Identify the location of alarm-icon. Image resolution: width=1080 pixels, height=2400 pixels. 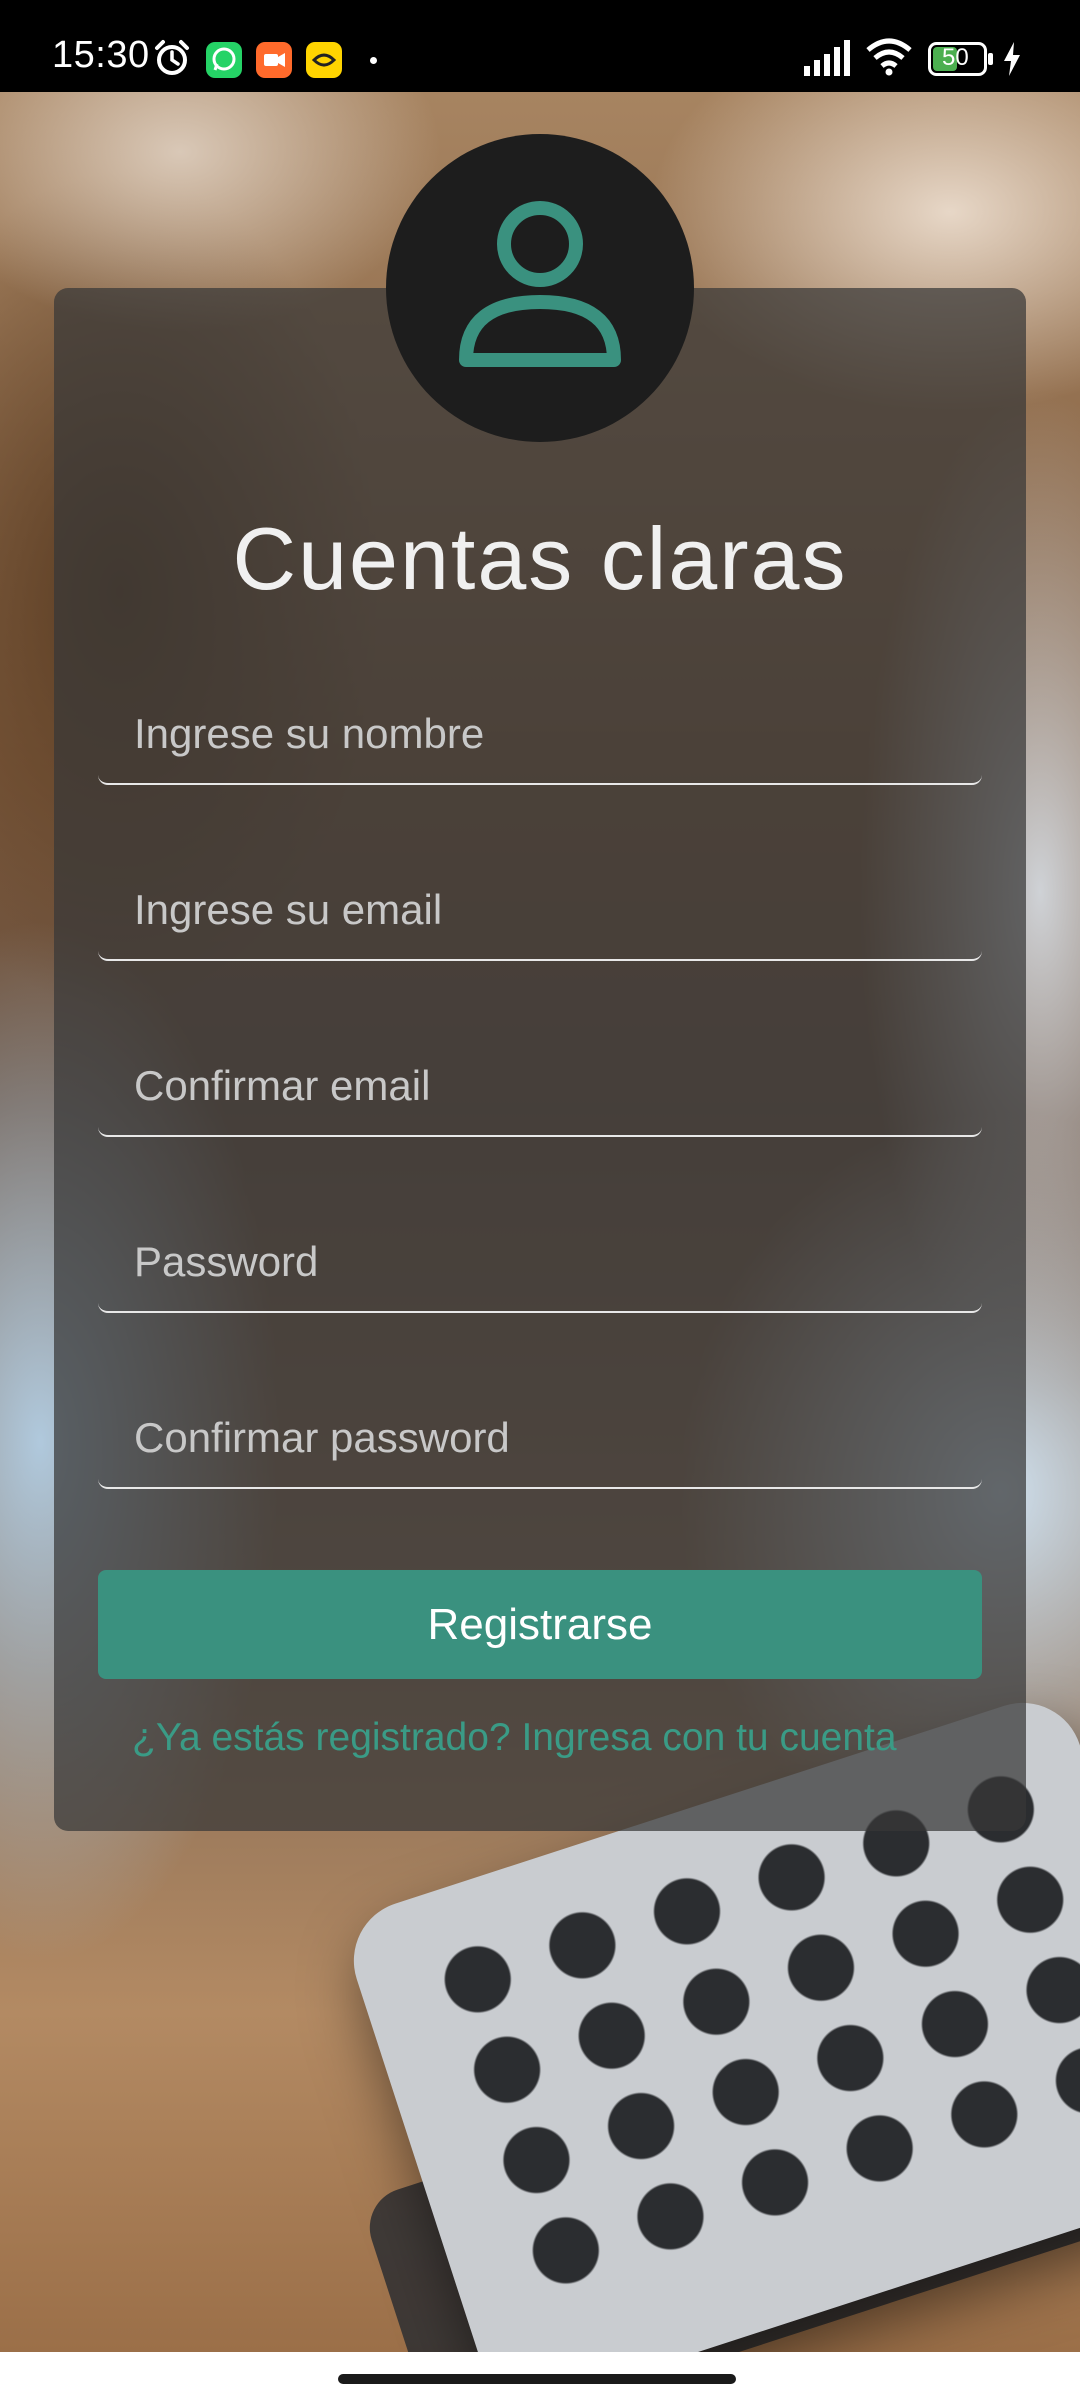
(172, 60).